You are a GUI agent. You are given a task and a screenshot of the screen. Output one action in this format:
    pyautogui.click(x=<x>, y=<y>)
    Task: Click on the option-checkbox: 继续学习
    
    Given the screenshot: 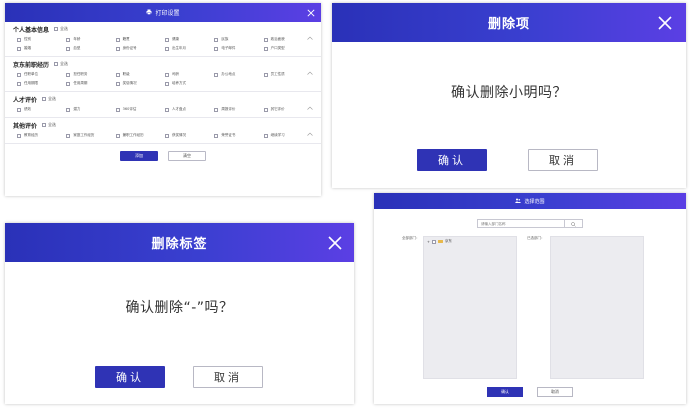 What is the action you would take?
    pyautogui.click(x=288, y=135)
    